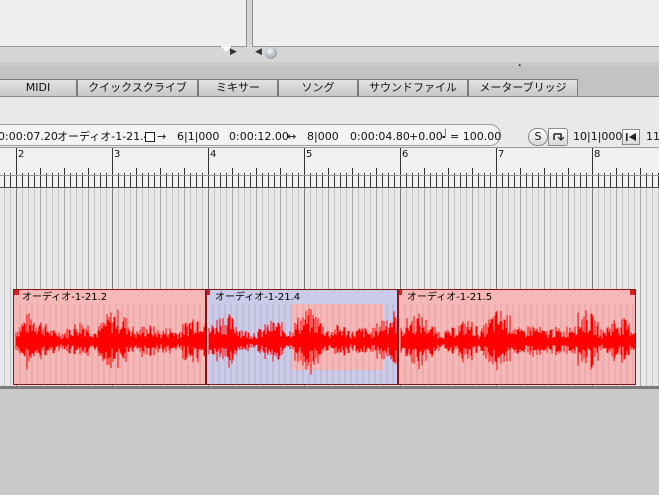 The width and height of the screenshot is (659, 495). What do you see at coordinates (271, 53) in the screenshot?
I see `pane-divider-knob` at bounding box center [271, 53].